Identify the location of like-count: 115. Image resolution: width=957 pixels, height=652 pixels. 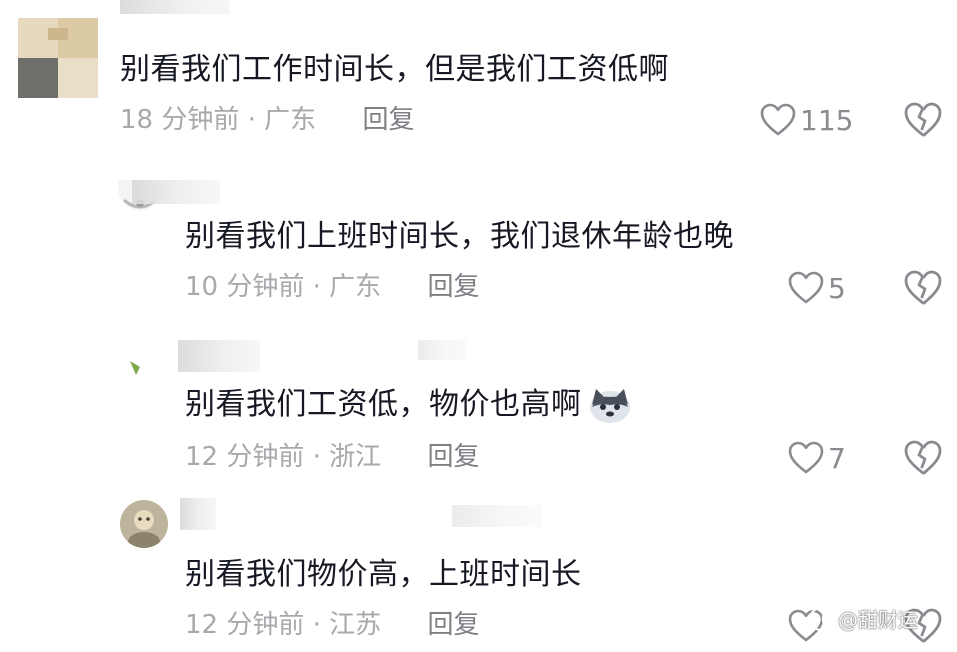
(827, 120).